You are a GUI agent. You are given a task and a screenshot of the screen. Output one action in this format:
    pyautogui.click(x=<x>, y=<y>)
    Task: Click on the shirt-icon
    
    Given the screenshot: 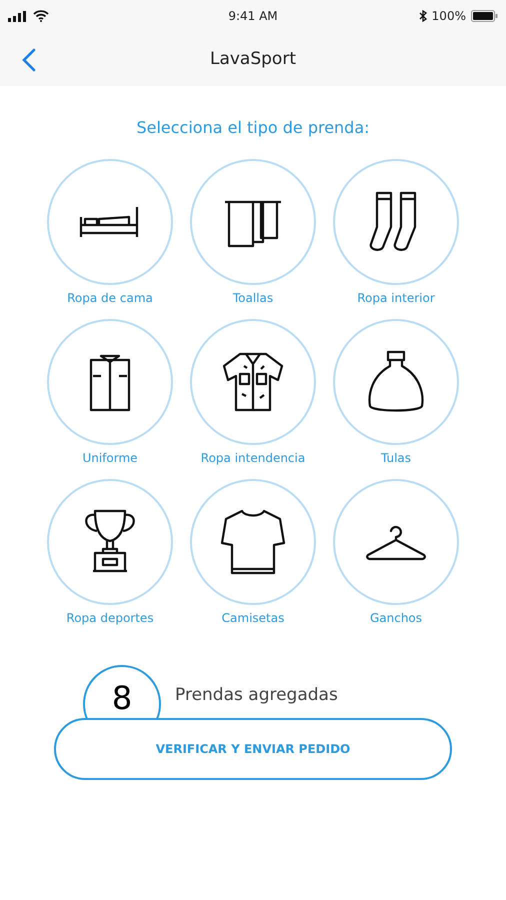 What is the action you would take?
    pyautogui.click(x=110, y=382)
    